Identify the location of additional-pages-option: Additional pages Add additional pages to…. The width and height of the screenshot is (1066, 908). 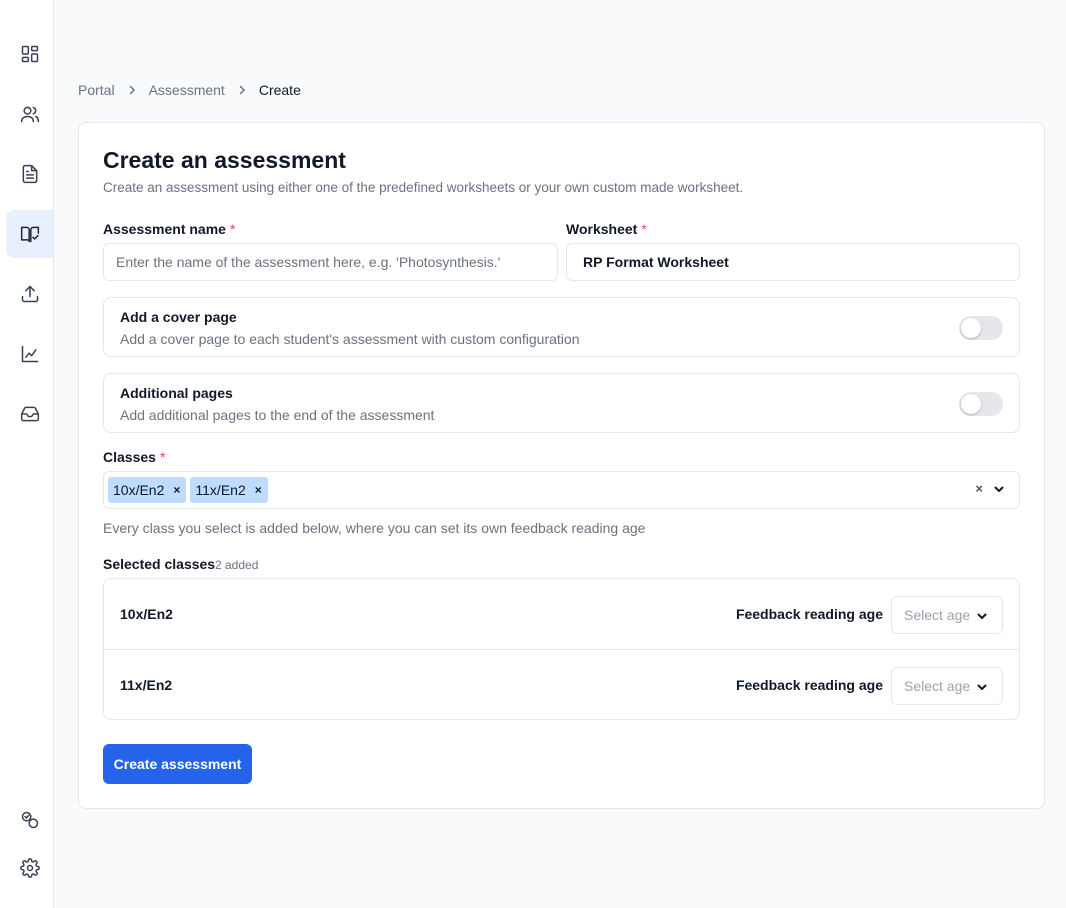
(561, 403).